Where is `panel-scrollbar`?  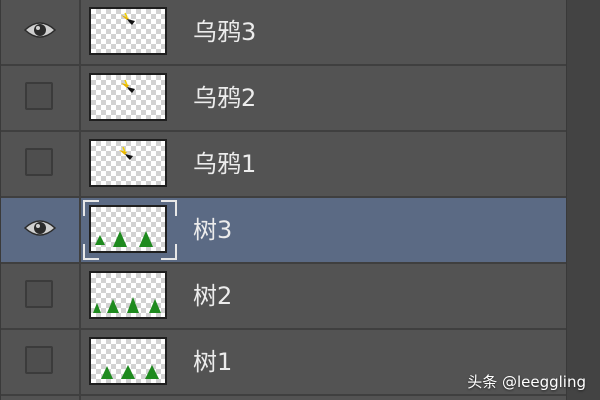 panel-scrollbar is located at coordinates (583, 200).